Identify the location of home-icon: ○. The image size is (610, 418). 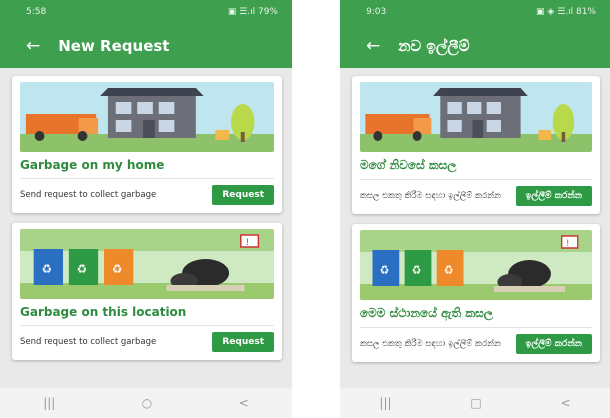
(147, 403).